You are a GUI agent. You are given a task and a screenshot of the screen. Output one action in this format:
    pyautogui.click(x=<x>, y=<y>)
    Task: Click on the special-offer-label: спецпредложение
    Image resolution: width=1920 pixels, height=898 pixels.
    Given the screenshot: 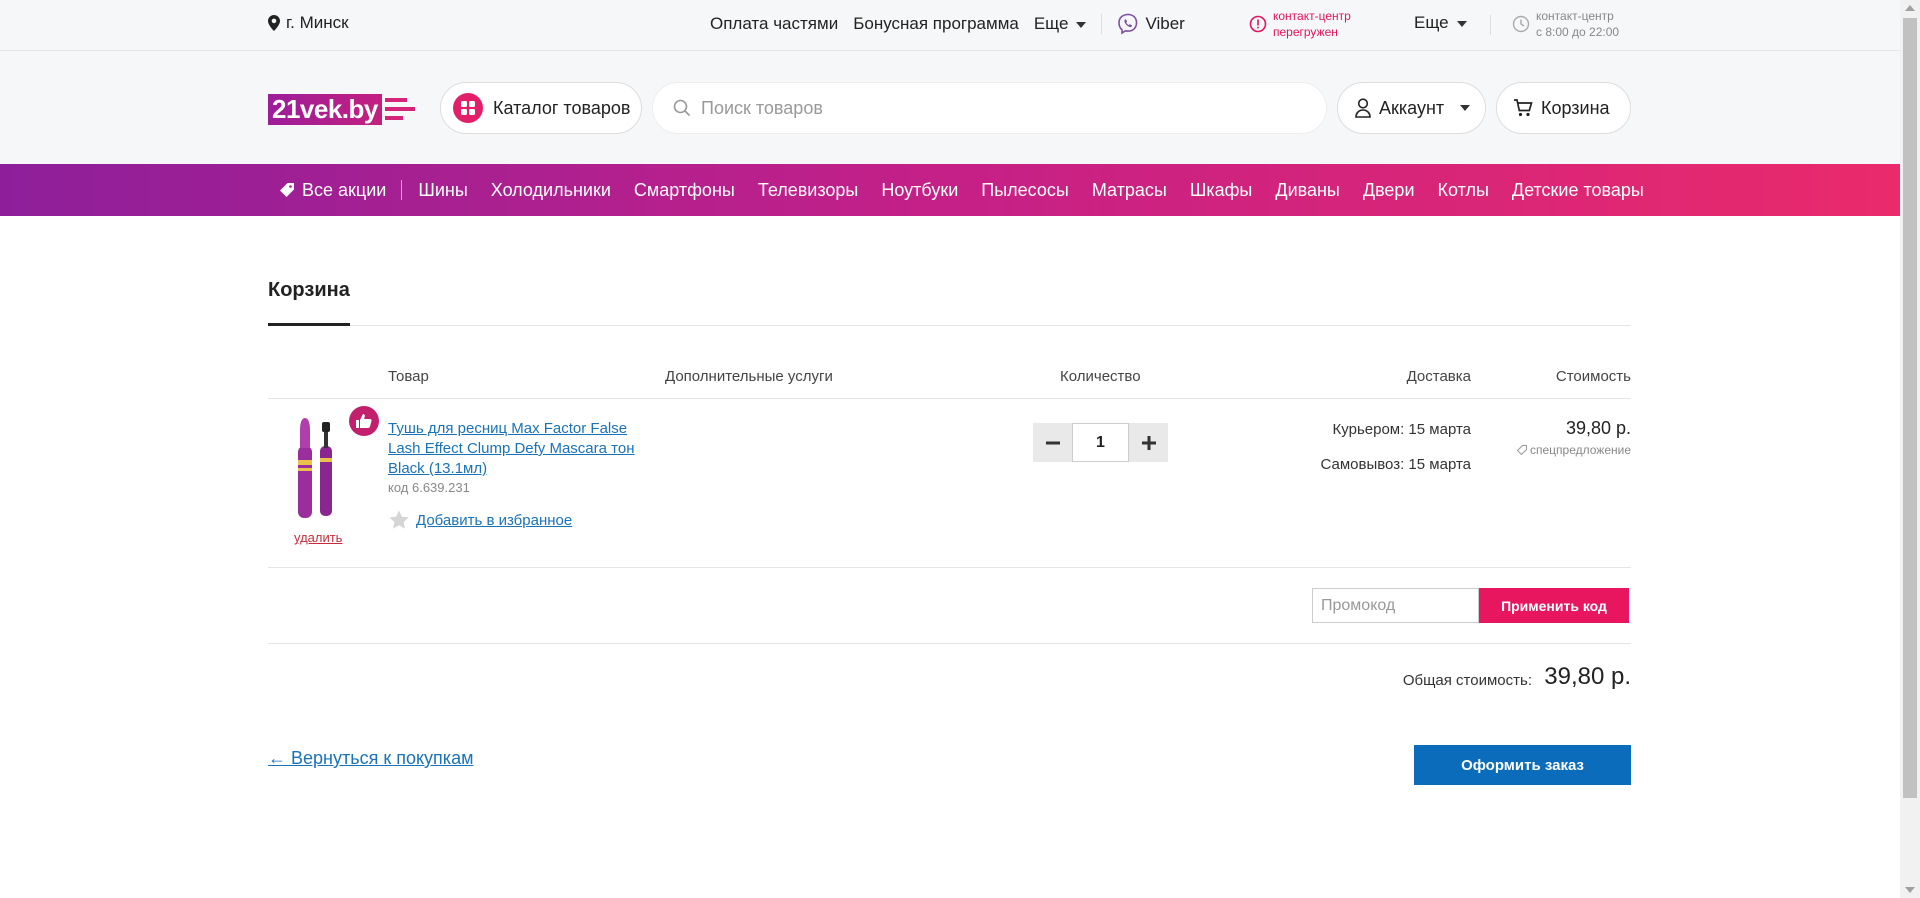 What is the action you would take?
    pyautogui.click(x=1573, y=450)
    